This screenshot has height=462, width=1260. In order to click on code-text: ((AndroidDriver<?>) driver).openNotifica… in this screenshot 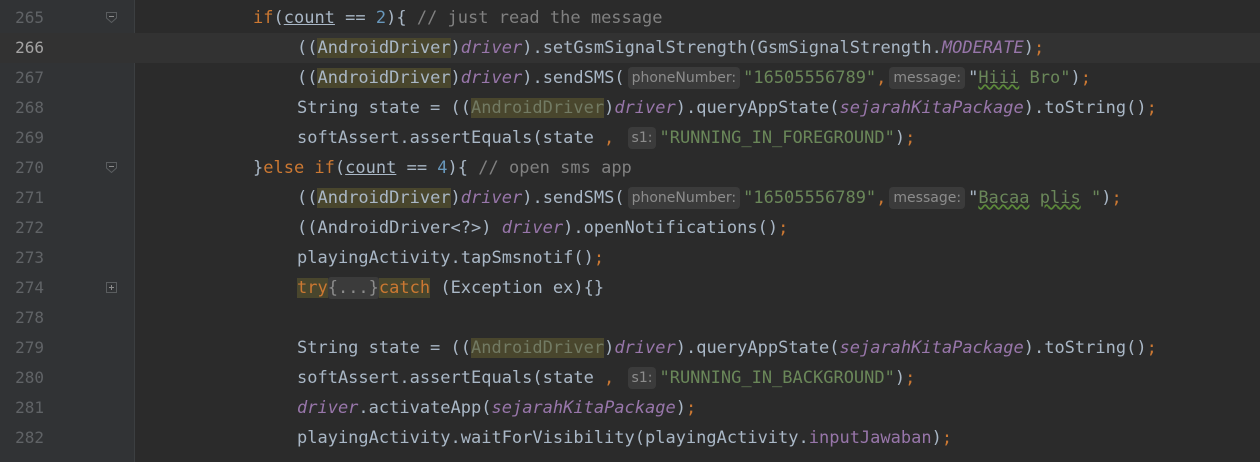, I will do `click(542, 228)`.